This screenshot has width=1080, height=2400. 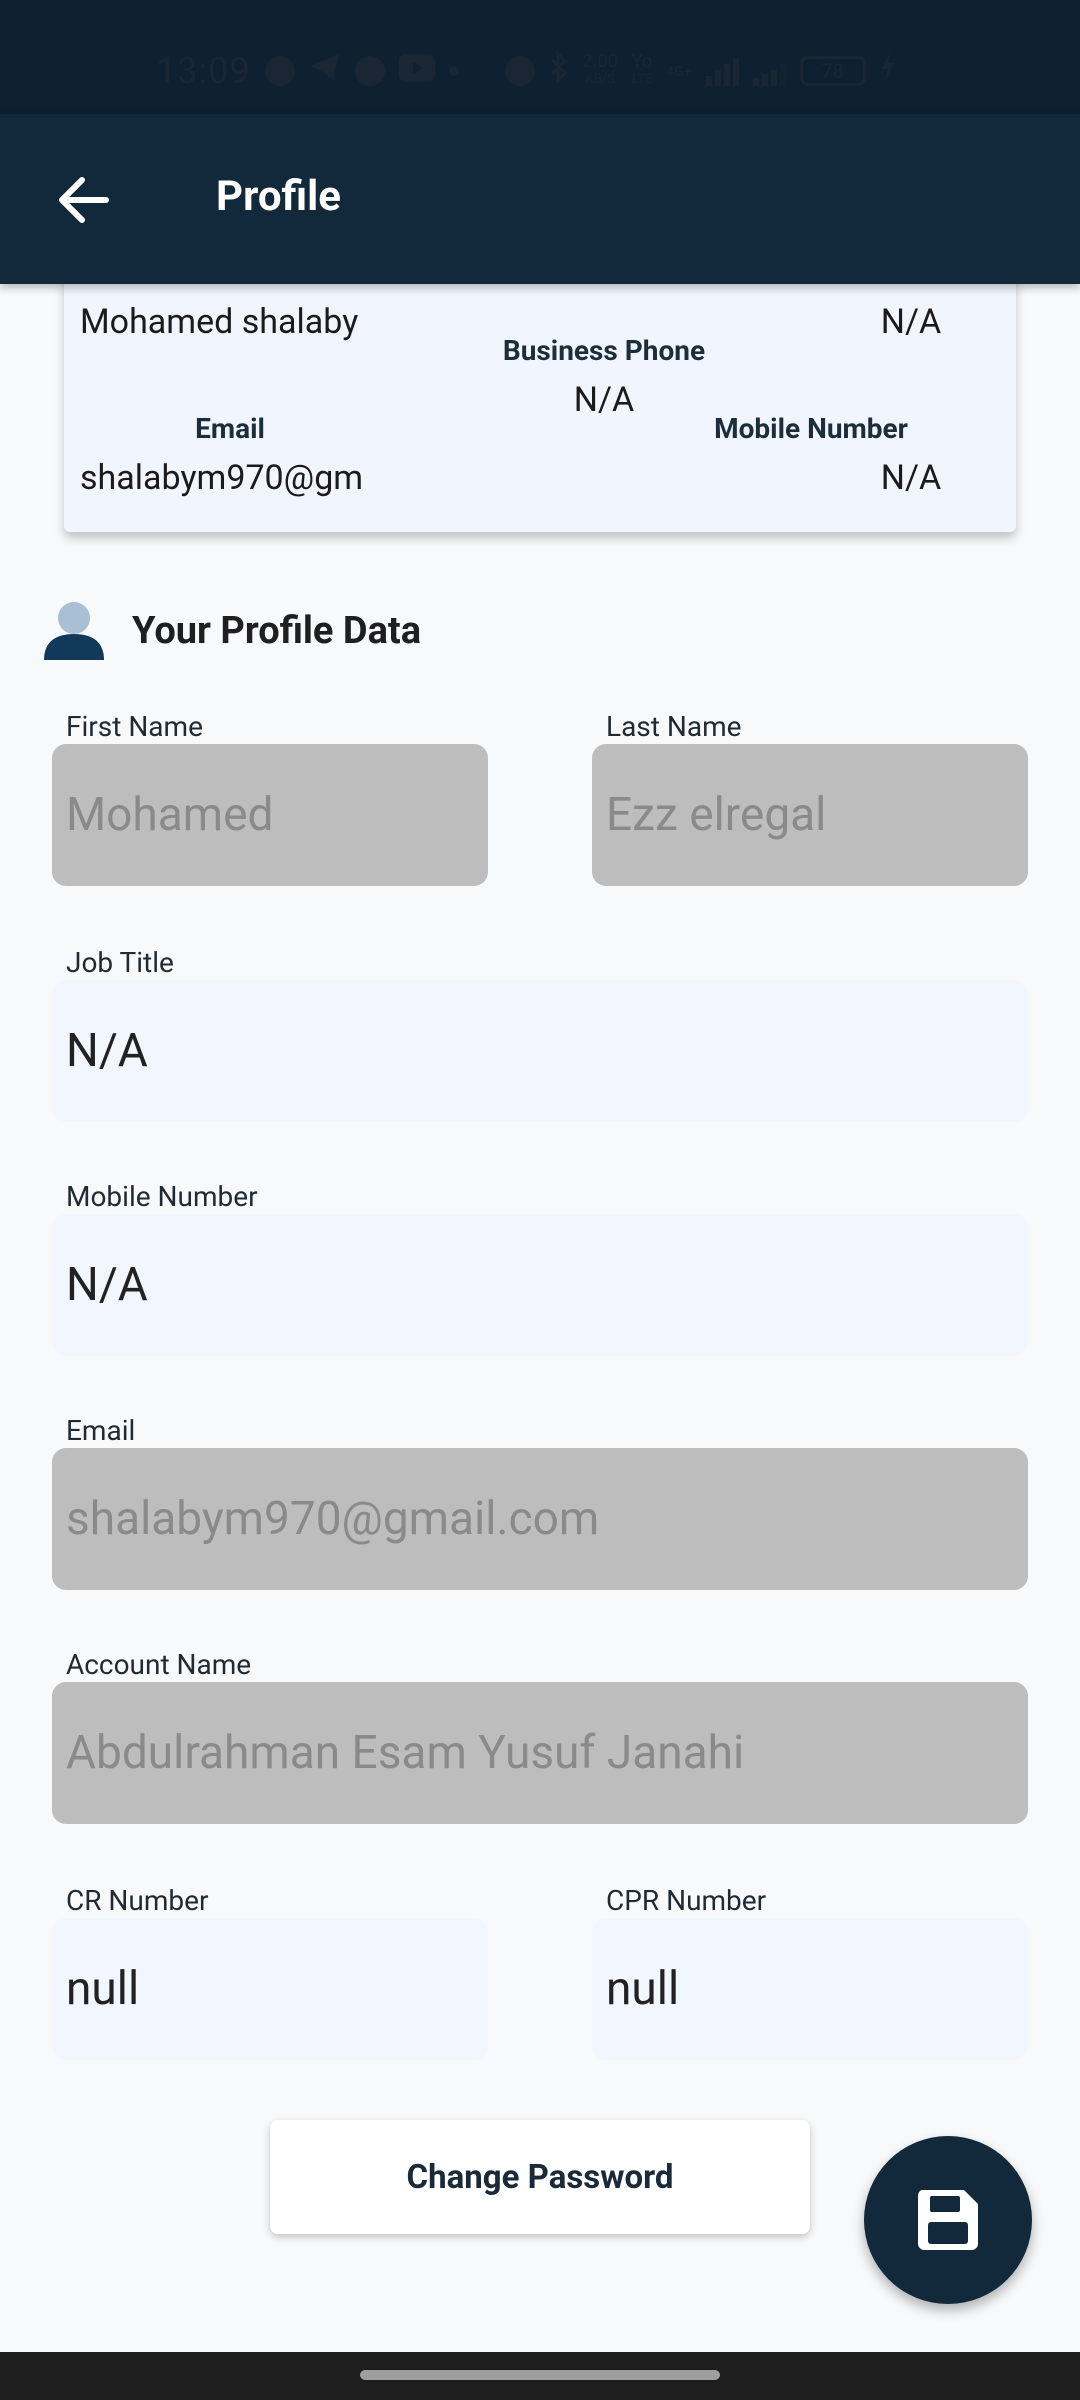 I want to click on charging-icon, so click(x=888, y=71).